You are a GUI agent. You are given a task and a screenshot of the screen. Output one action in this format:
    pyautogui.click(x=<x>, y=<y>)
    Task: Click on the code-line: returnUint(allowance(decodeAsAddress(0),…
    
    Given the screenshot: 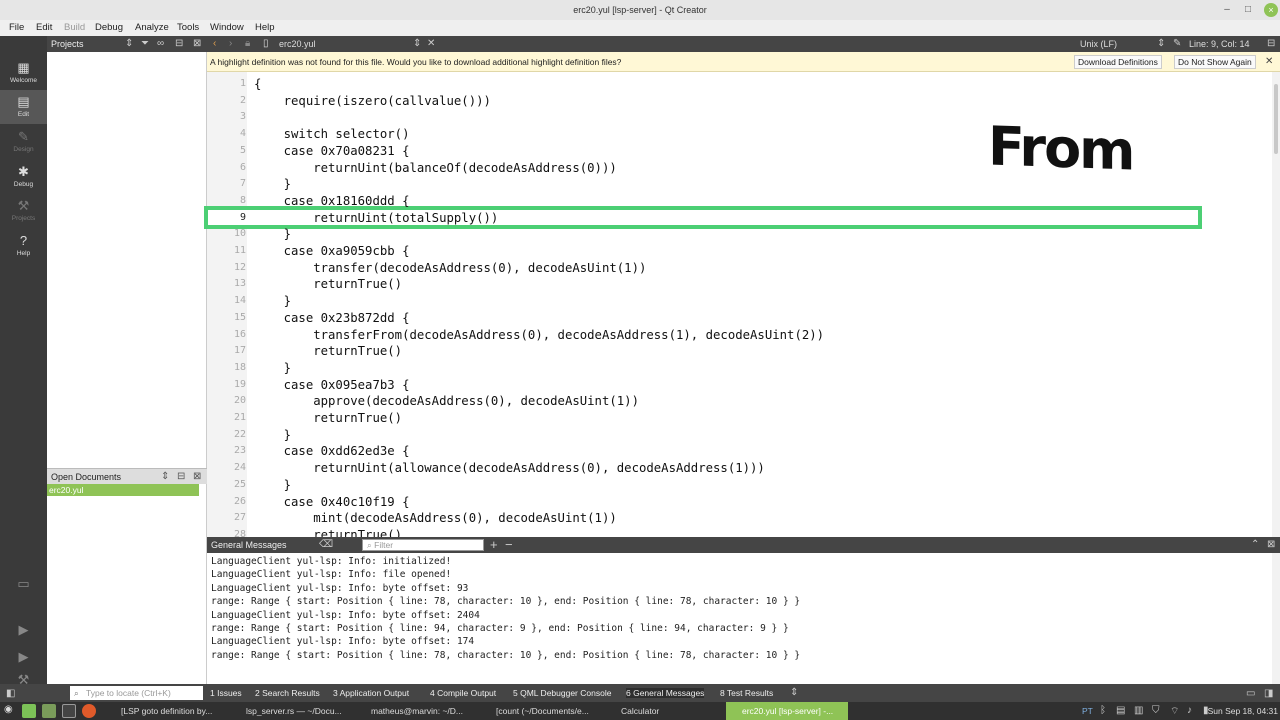 What is the action you would take?
    pyautogui.click(x=509, y=468)
    